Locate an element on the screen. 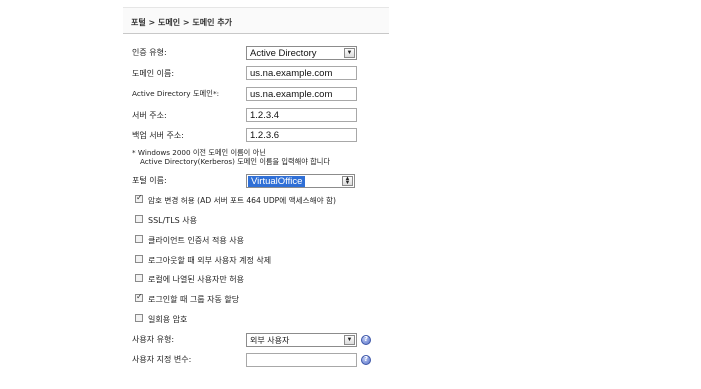  user-type-label: 사용자 유형: is located at coordinates (153, 339).